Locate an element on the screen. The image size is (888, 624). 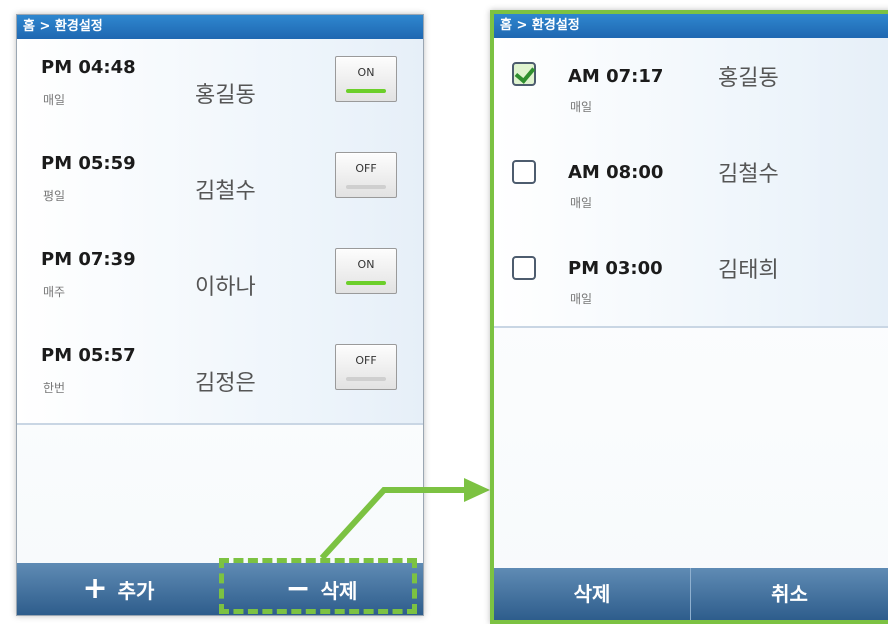
delete-button-highlight is located at coordinates (318, 586).